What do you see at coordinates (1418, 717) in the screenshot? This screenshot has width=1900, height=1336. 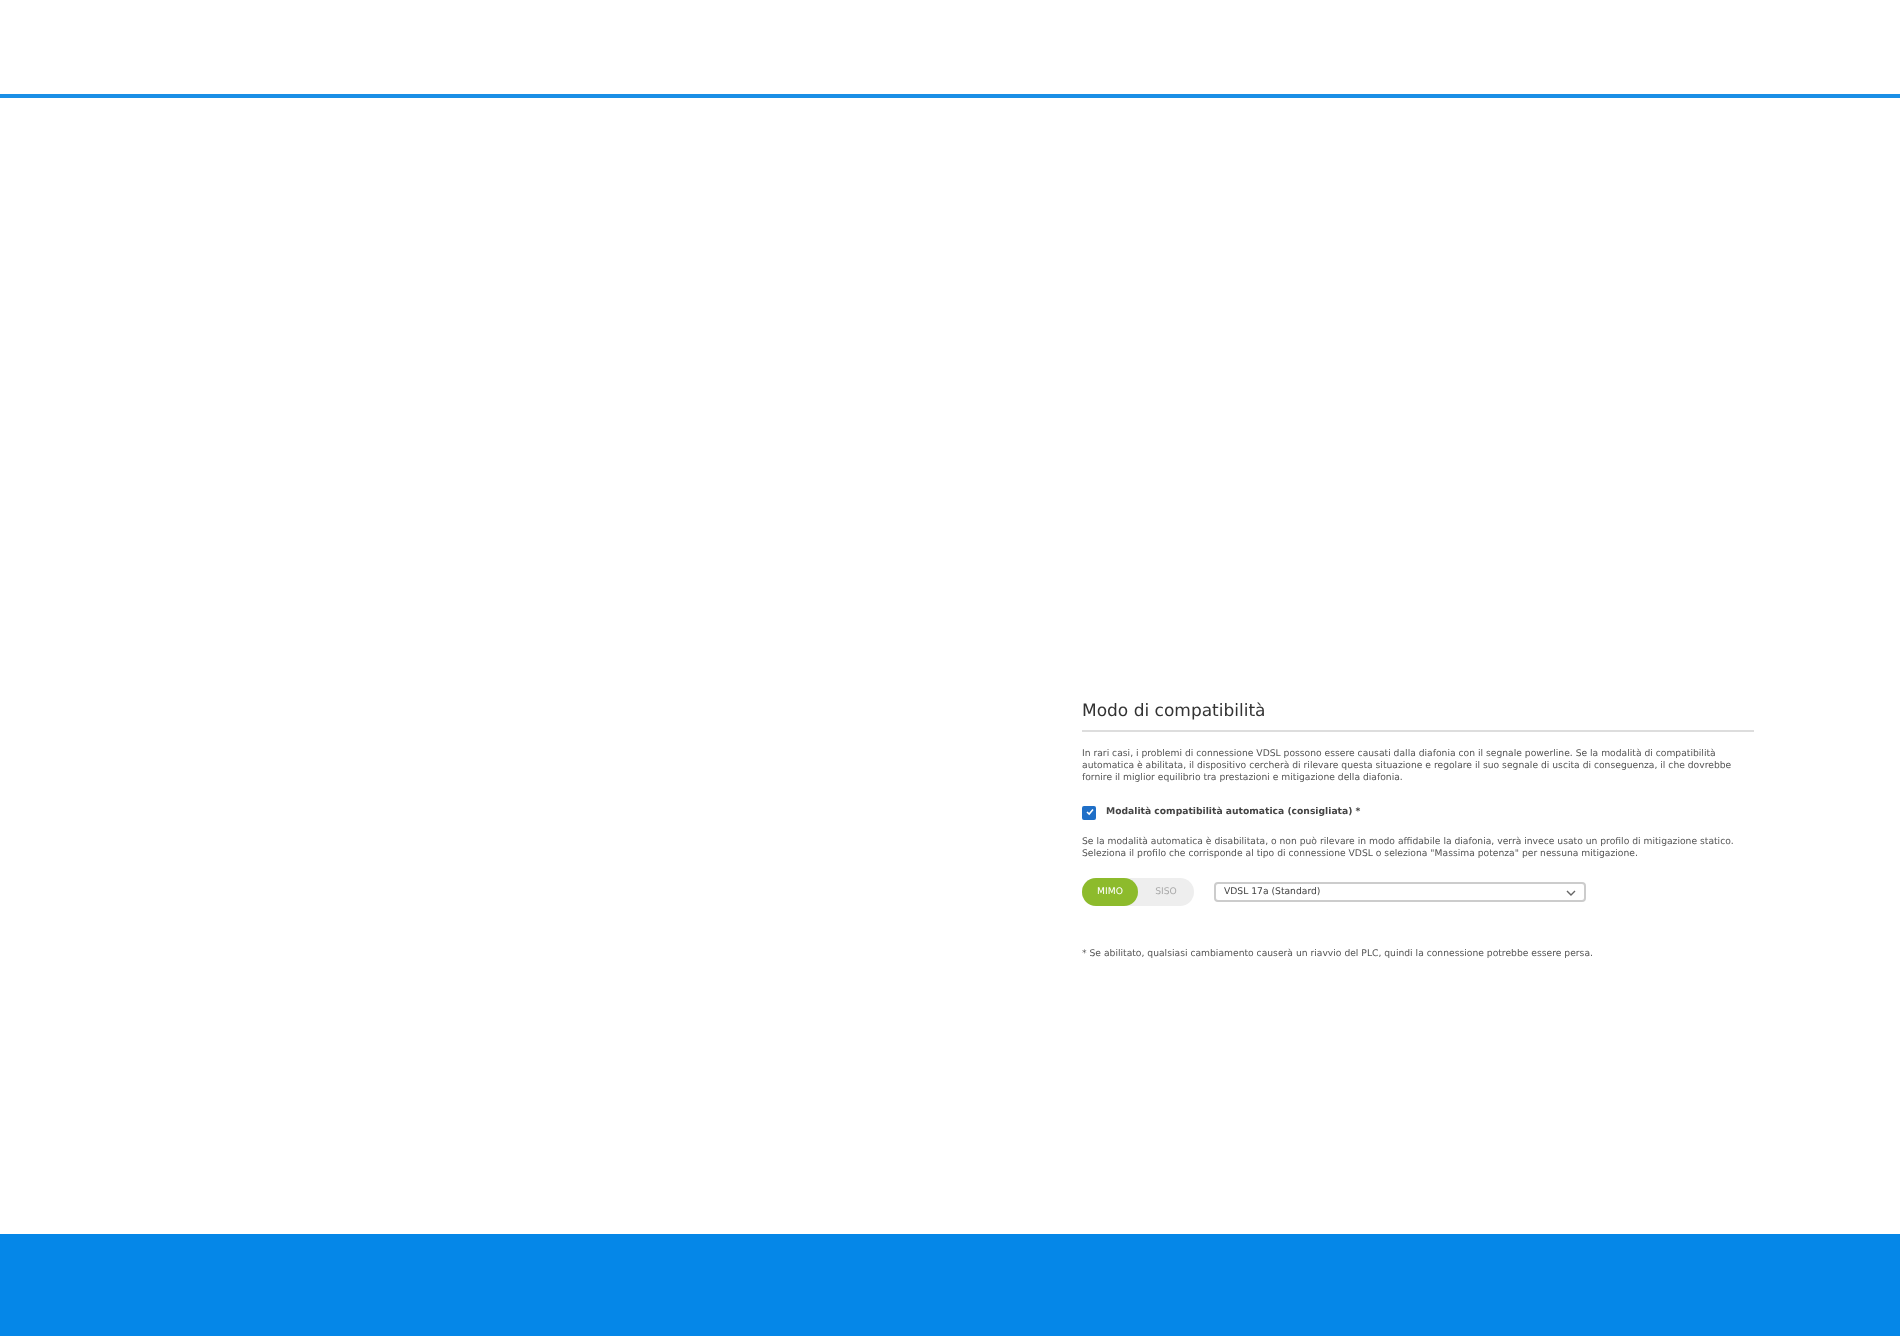 I see `section-title: Modo di compatibilità` at bounding box center [1418, 717].